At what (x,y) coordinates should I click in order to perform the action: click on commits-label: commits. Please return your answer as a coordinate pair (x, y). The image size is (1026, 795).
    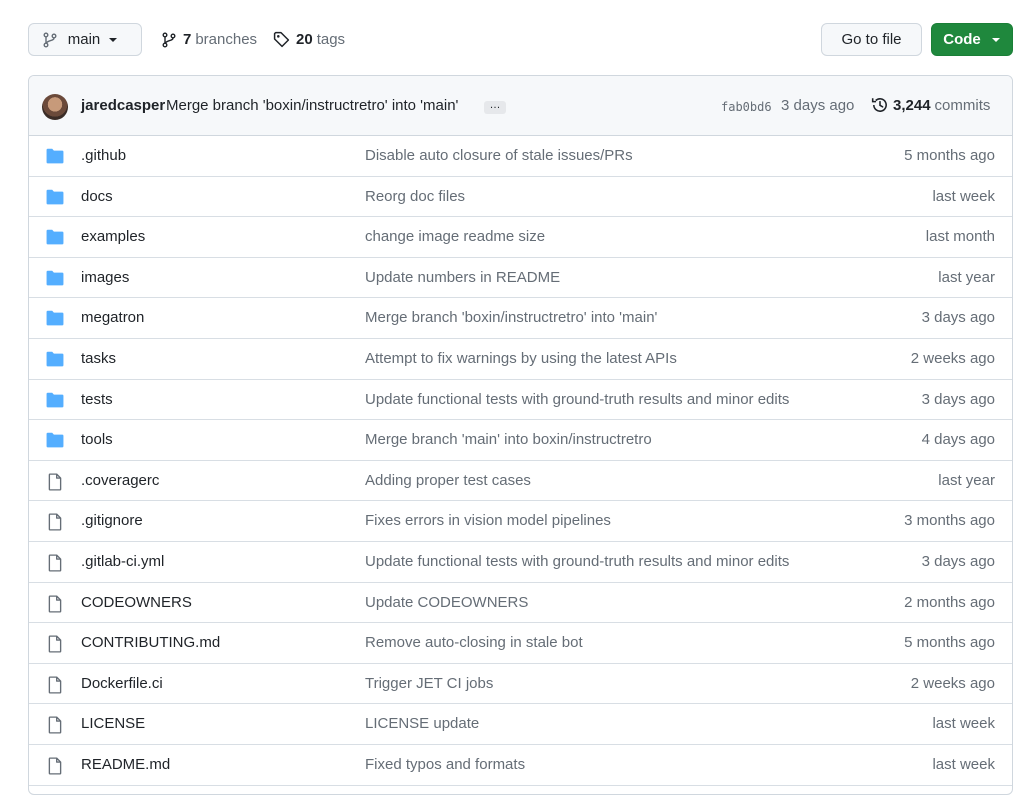
    Looking at the image, I should click on (962, 105).